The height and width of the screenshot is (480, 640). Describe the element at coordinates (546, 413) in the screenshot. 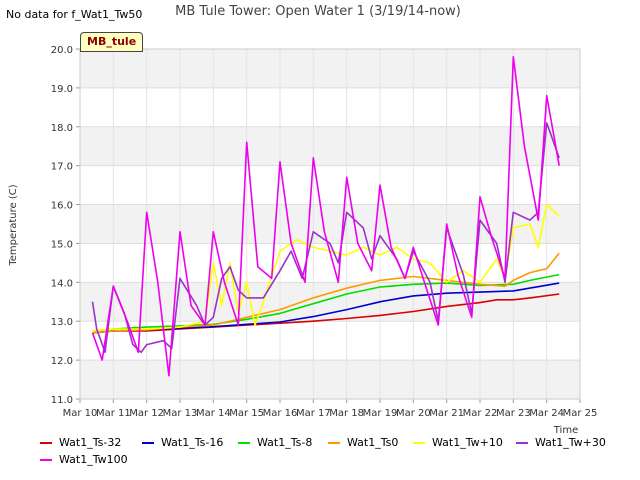

I see `x-tick-label: Mar 24` at that location.